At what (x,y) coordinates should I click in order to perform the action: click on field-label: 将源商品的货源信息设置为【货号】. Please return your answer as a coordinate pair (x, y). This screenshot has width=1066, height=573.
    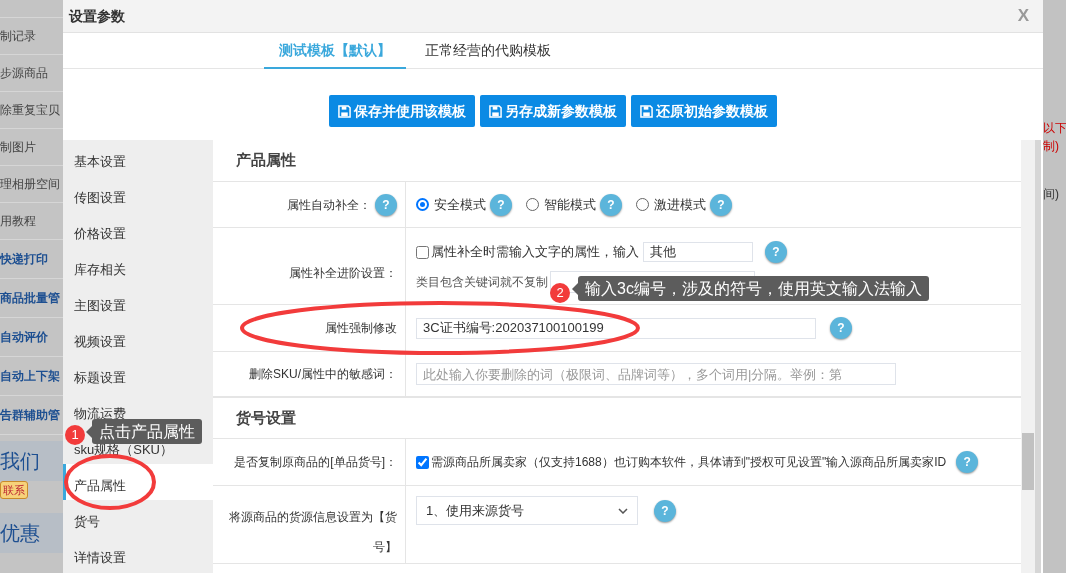
    Looking at the image, I should click on (312, 532).